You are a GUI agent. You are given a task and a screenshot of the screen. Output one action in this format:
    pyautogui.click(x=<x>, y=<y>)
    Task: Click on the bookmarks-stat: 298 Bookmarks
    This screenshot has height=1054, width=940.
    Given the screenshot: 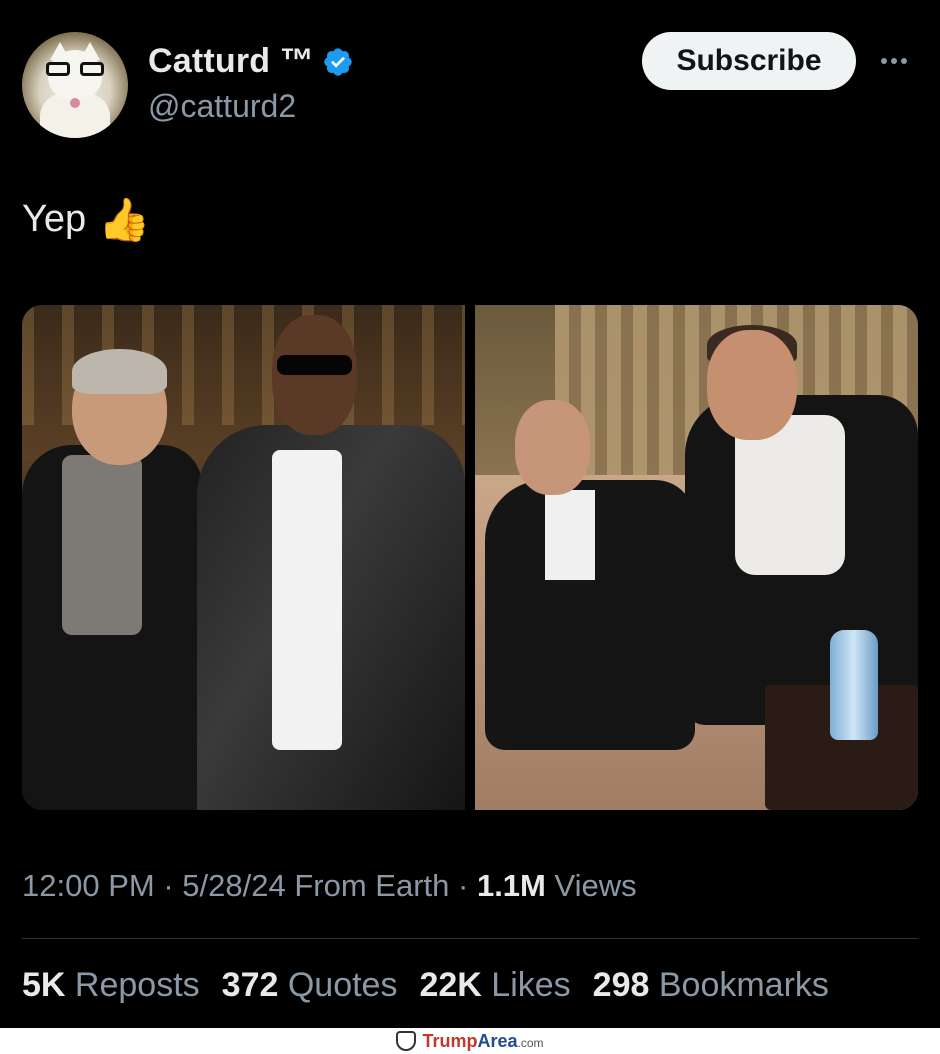 What is the action you would take?
    pyautogui.click(x=711, y=985)
    